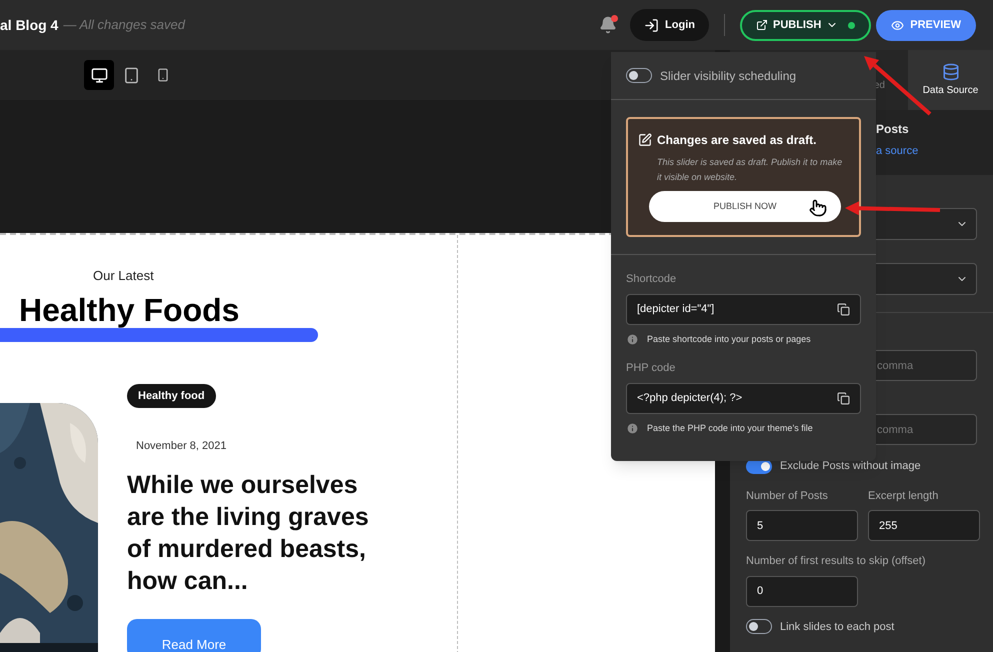  Describe the element at coordinates (171, 396) in the screenshot. I see `category-tag: Healthy food` at that location.